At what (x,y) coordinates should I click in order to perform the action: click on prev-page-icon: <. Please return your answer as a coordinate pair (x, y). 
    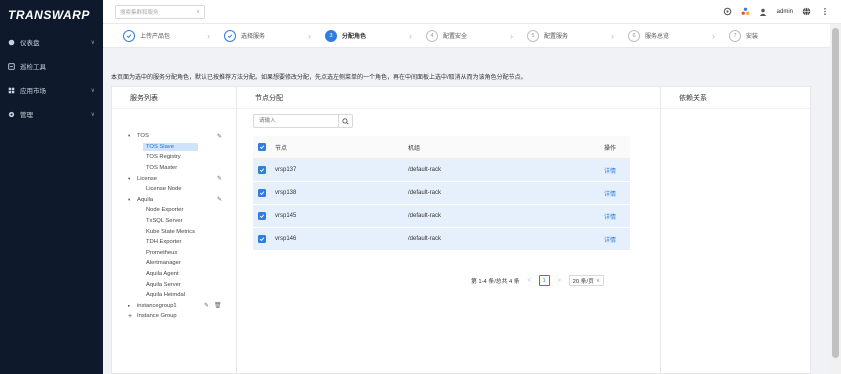
    Looking at the image, I should click on (529, 280).